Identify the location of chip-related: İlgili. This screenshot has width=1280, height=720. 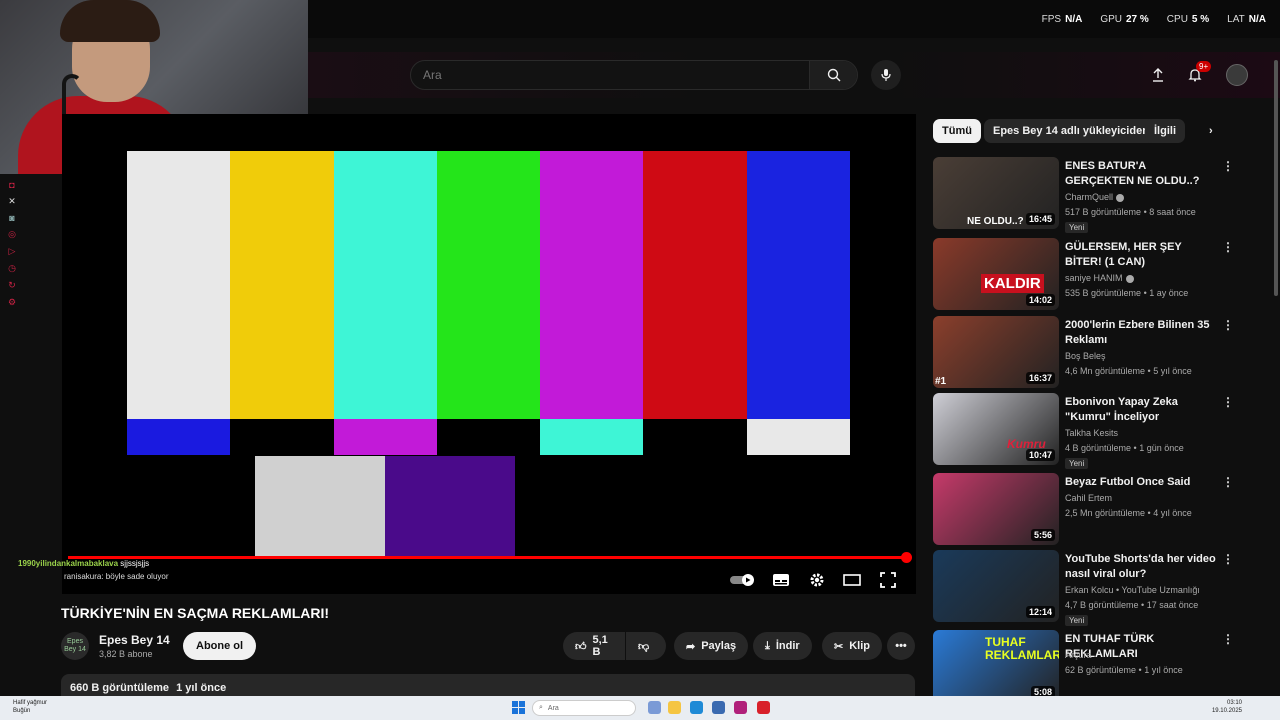
(1165, 131).